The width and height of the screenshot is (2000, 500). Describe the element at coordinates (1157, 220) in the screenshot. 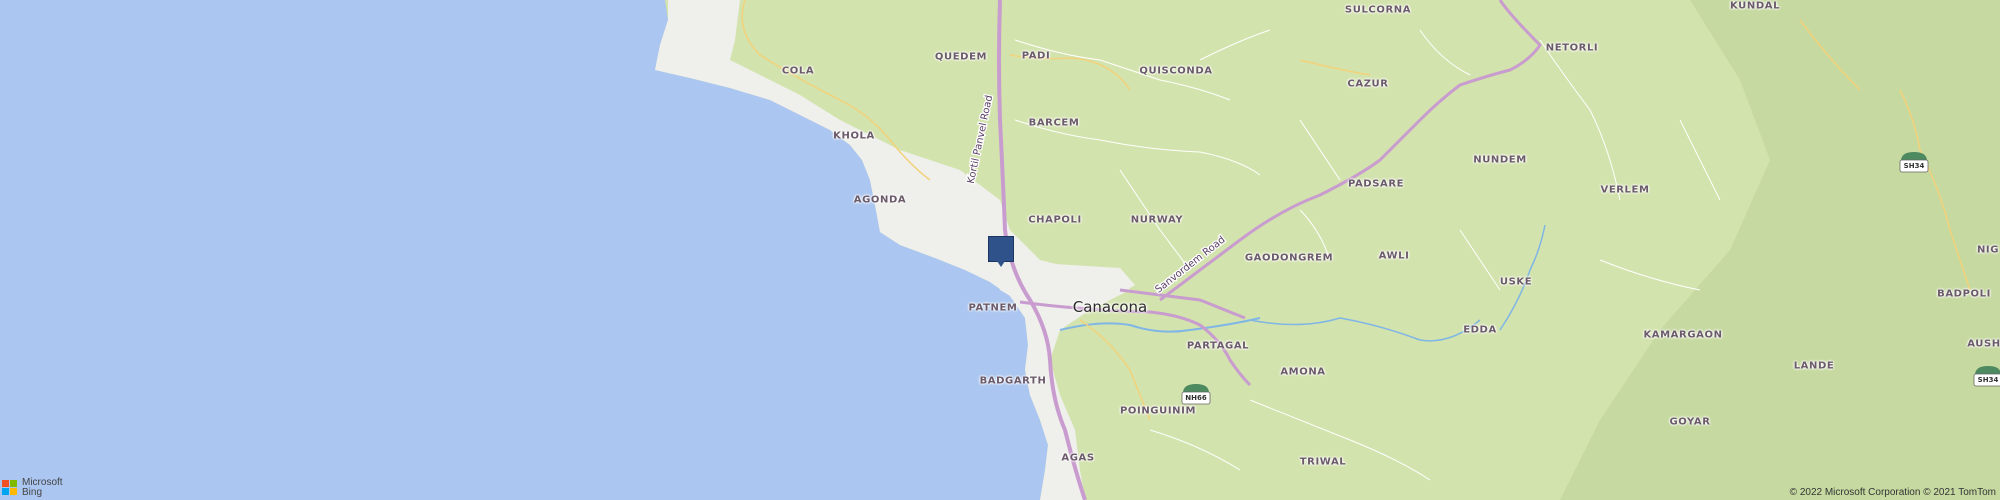

I see `place-label-nurway: NURWAY` at that location.